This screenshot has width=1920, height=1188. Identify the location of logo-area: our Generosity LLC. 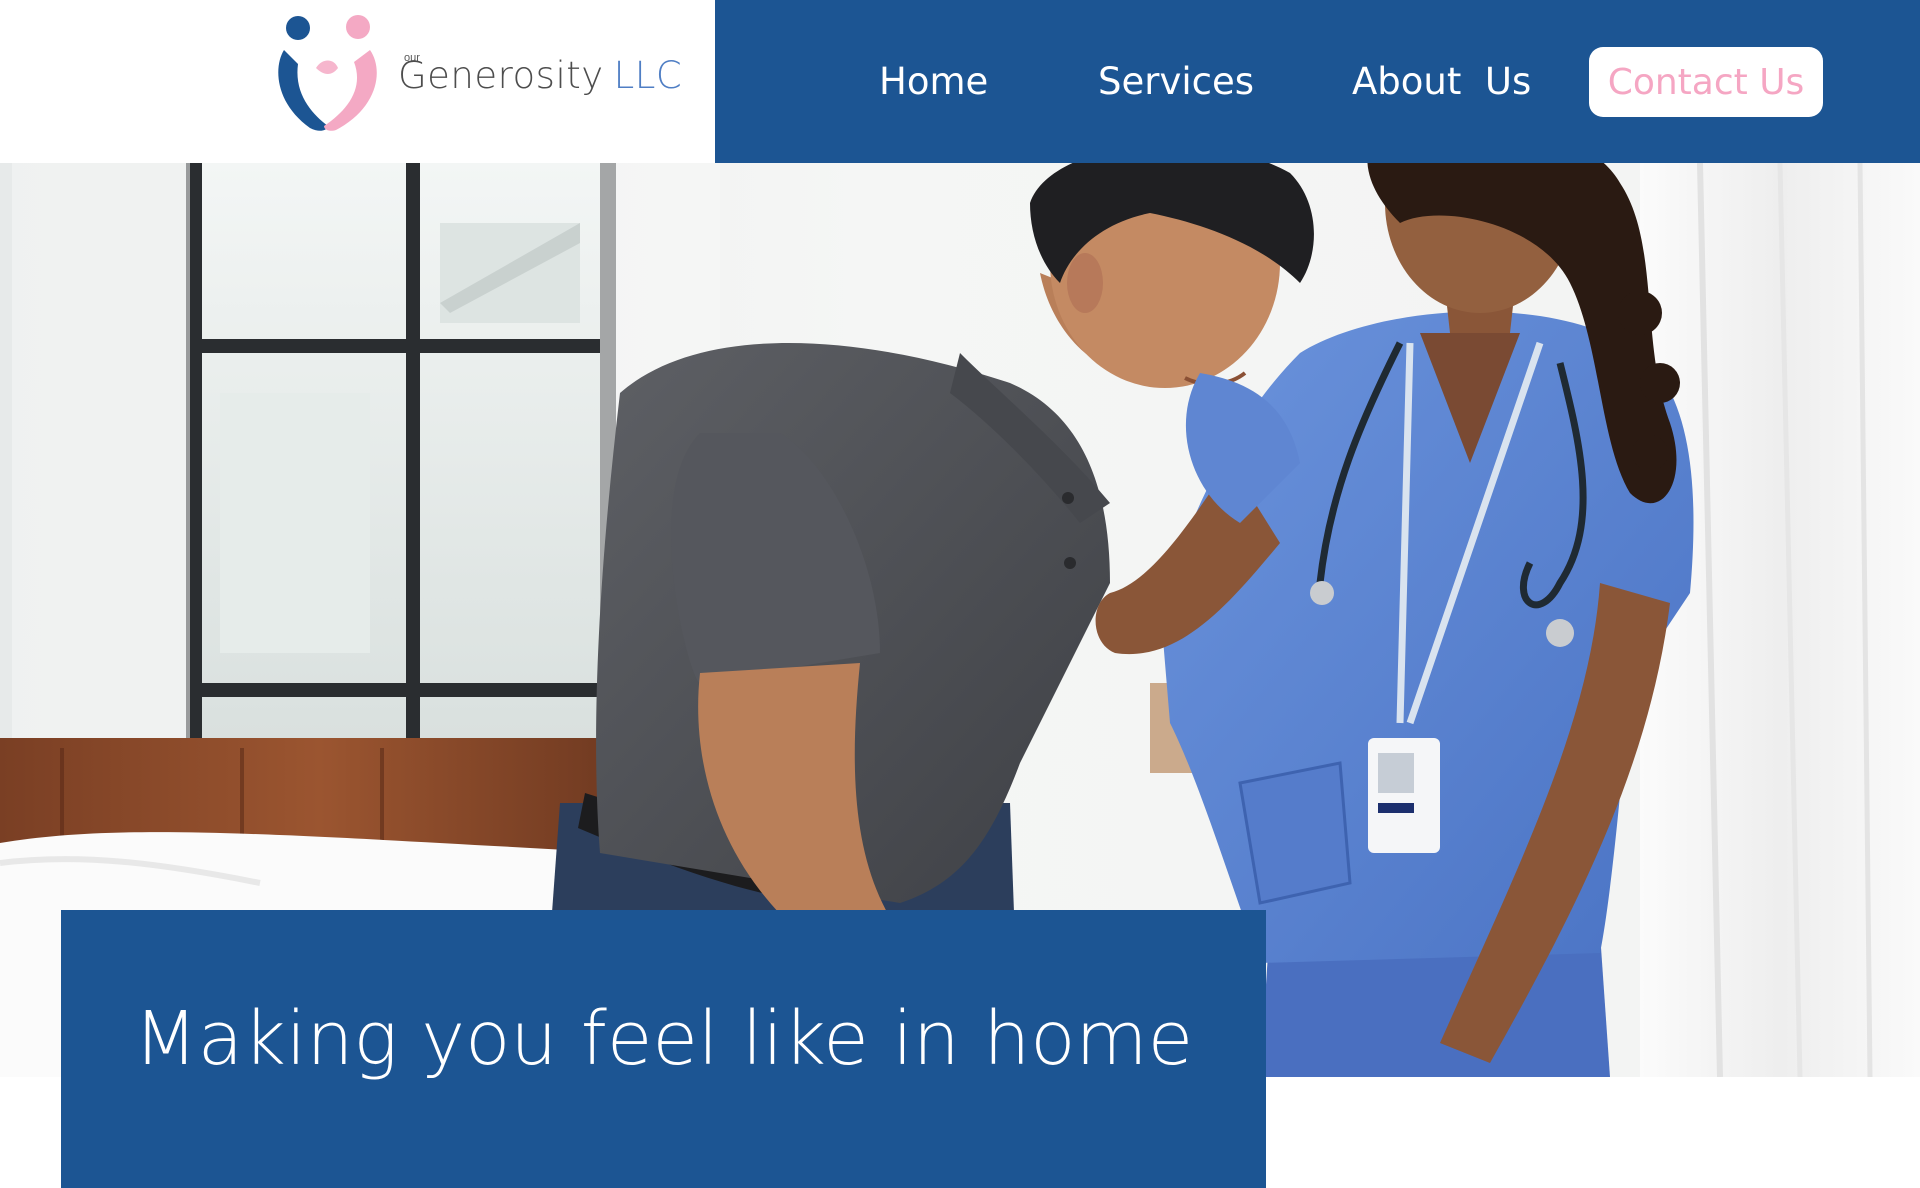
(357, 81).